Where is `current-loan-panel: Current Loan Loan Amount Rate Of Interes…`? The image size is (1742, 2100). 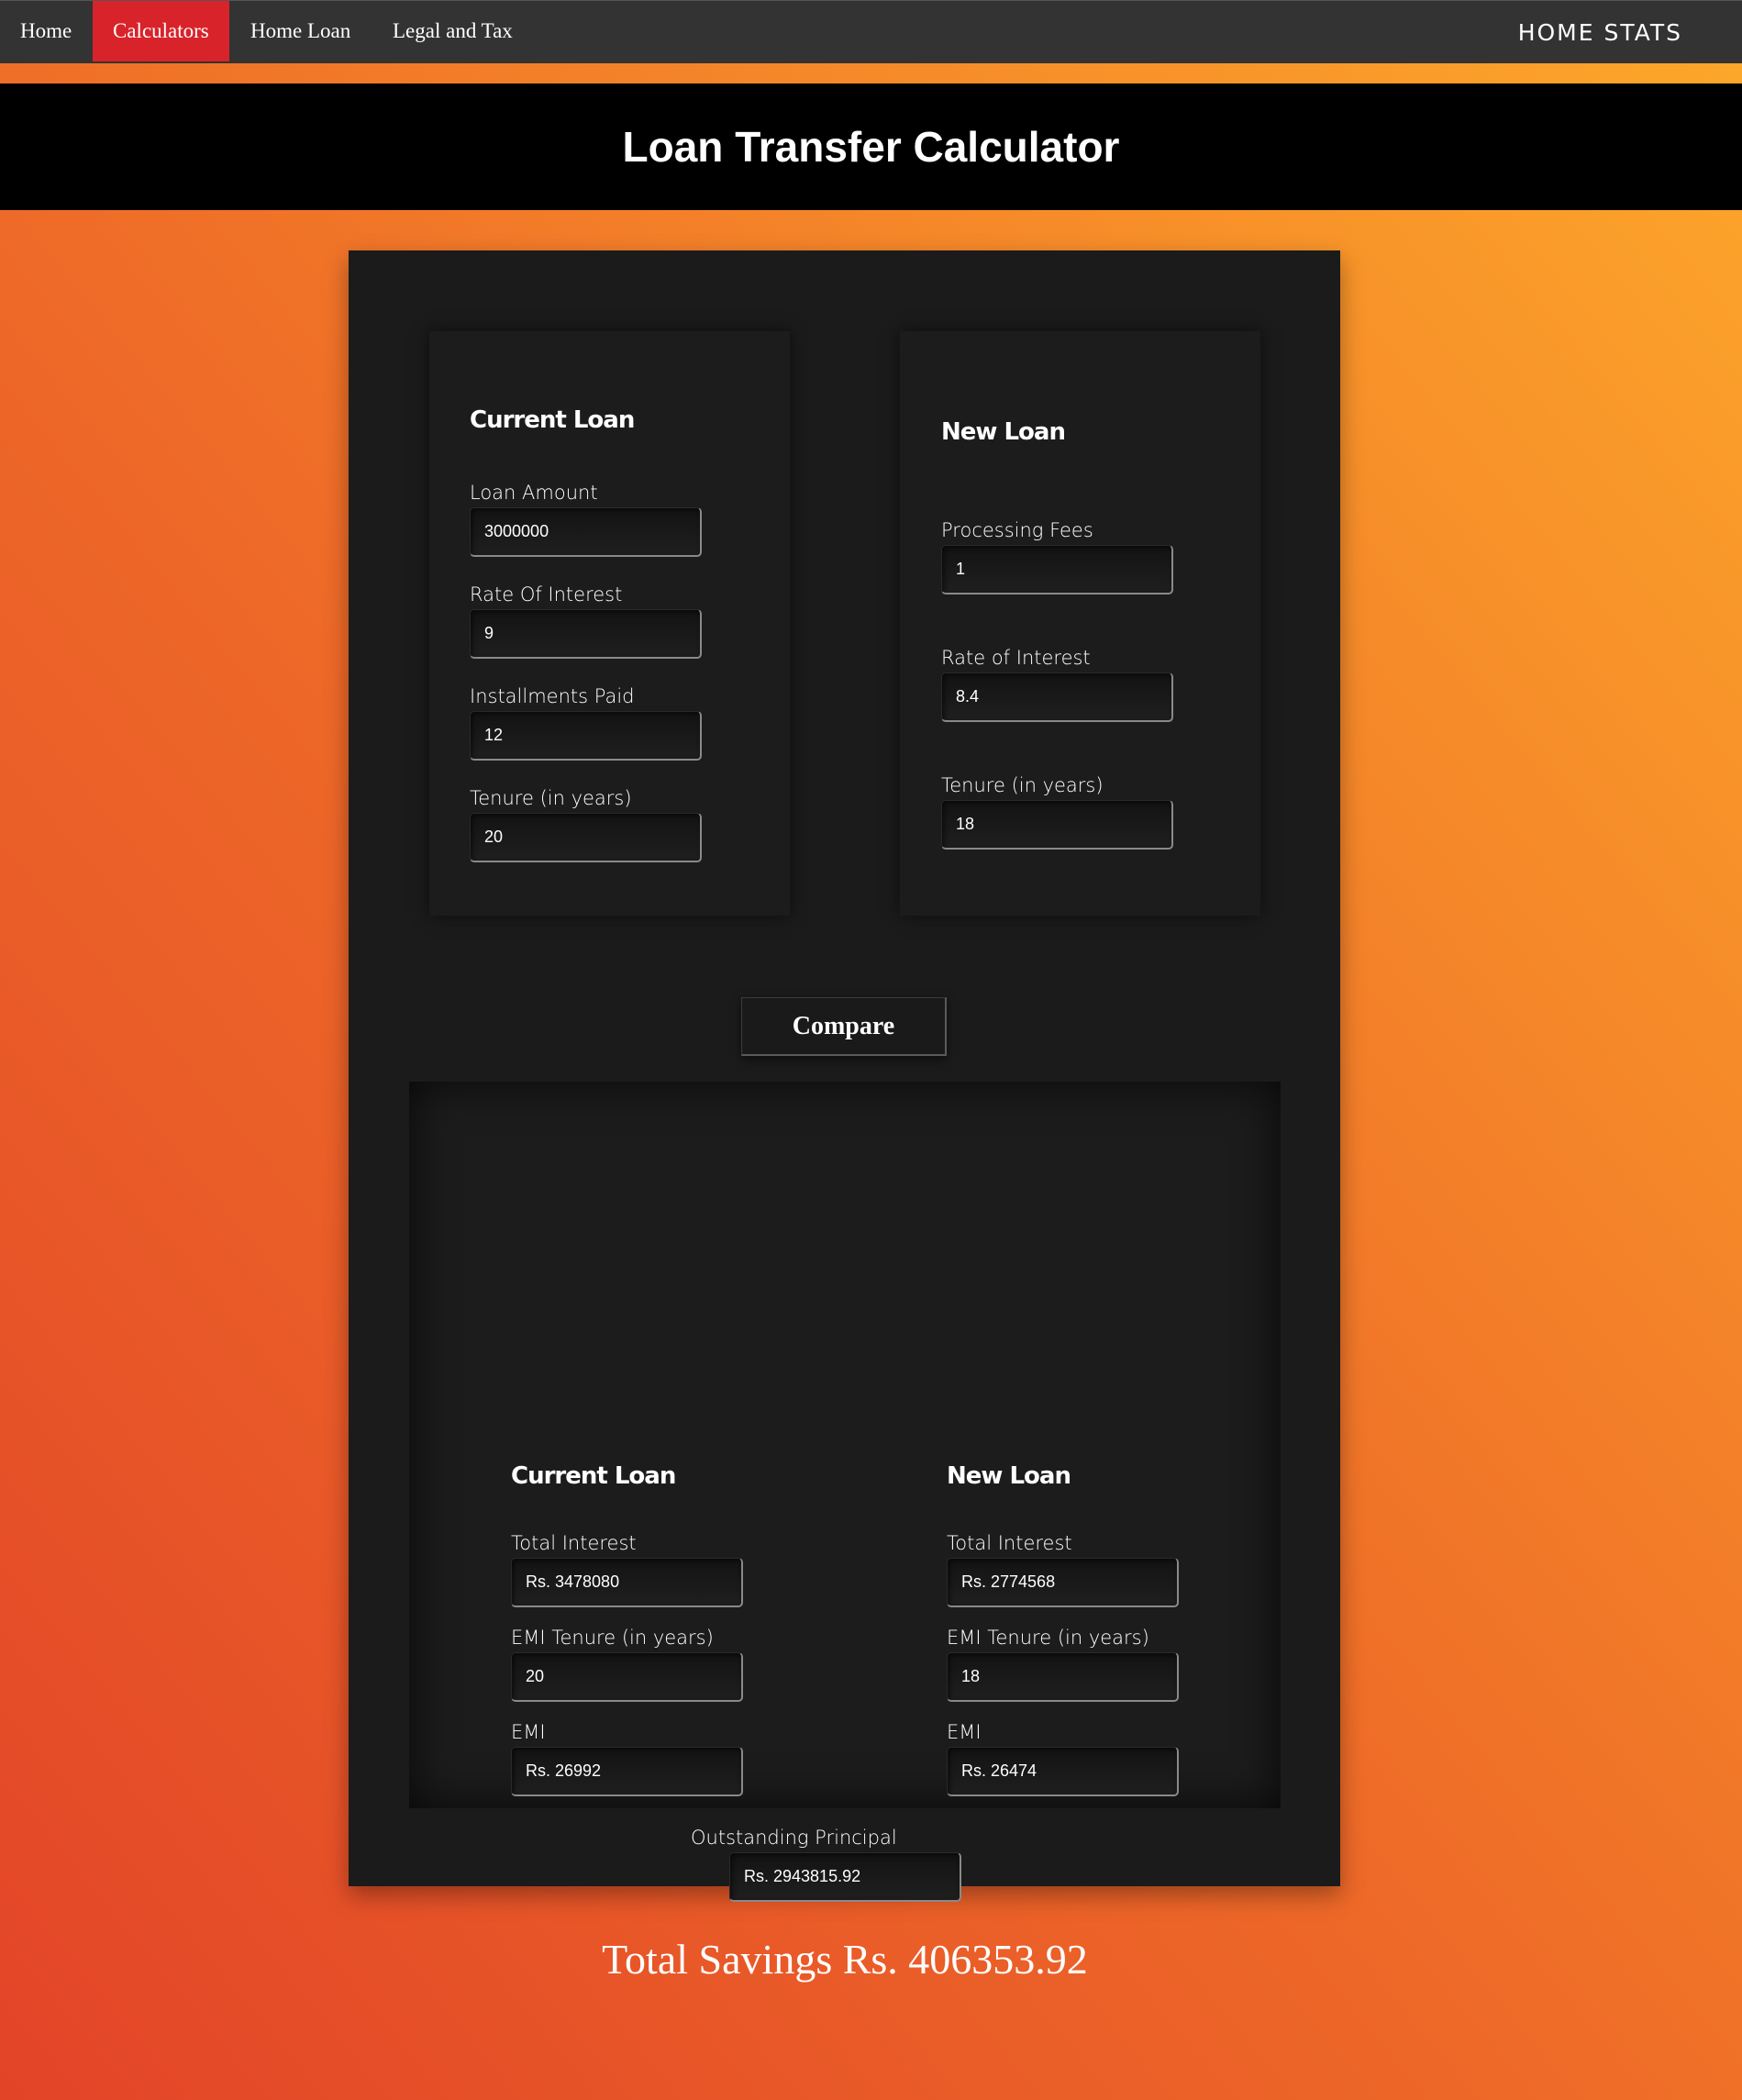
current-loan-panel: Current Loan Loan Amount Rate Of Interes… is located at coordinates (610, 623).